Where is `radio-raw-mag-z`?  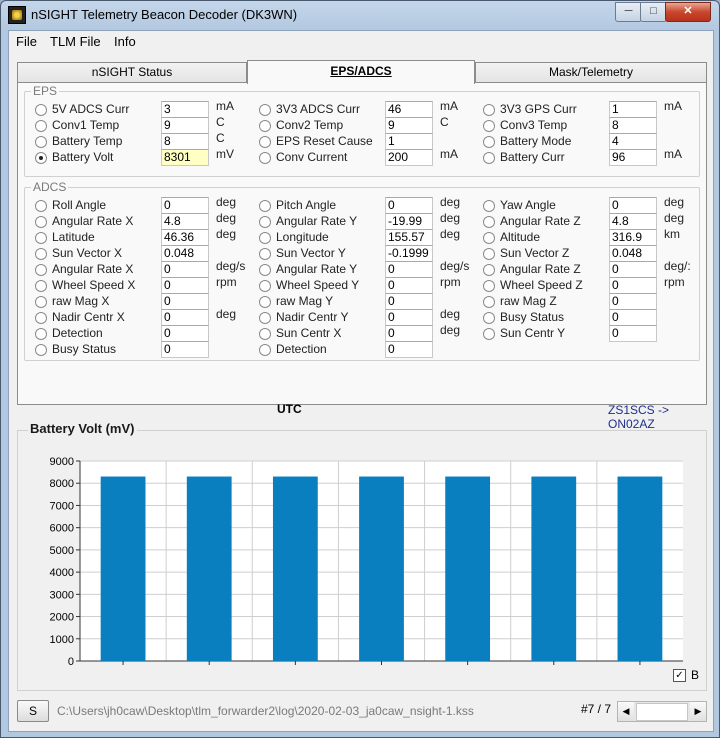 radio-raw-mag-z is located at coordinates (489, 302).